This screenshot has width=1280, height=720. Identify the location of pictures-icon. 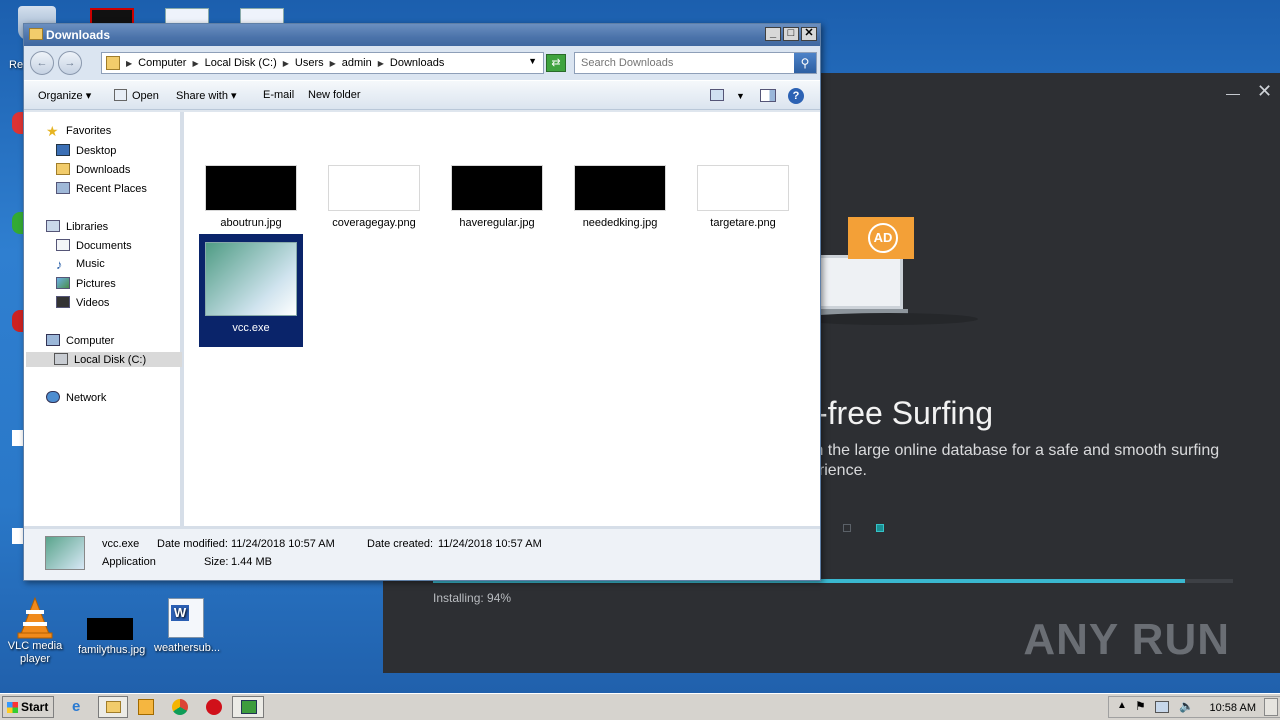
(63, 283).